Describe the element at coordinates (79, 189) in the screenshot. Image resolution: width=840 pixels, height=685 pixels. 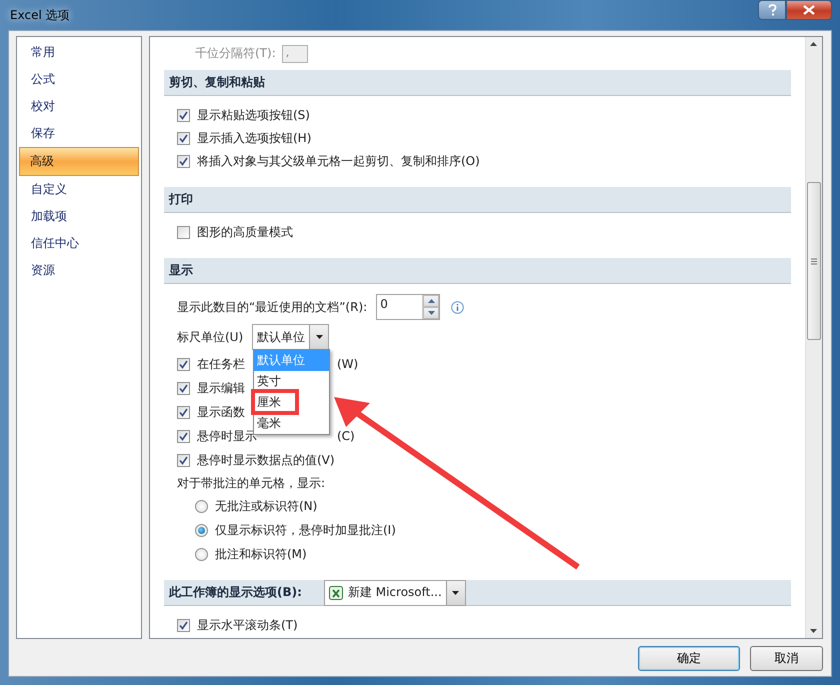
I see `sidebar-item: 自定义` at that location.